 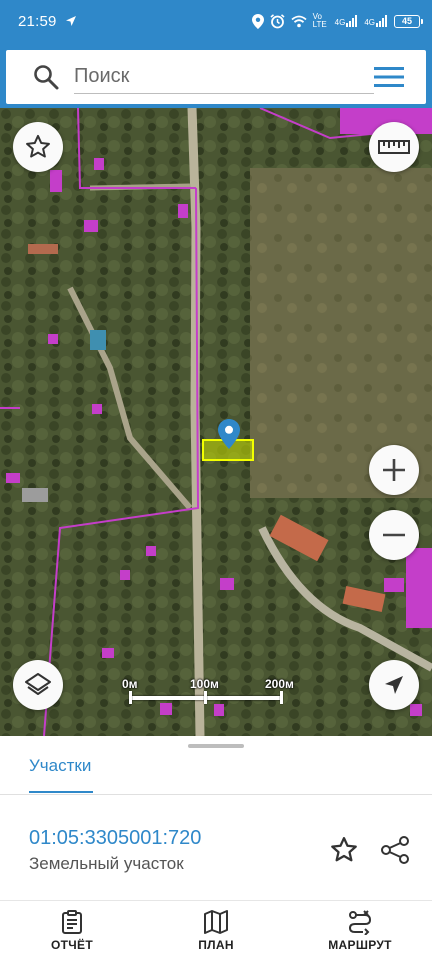 I want to click on scale-label-100: 100м, so click(x=204, y=684).